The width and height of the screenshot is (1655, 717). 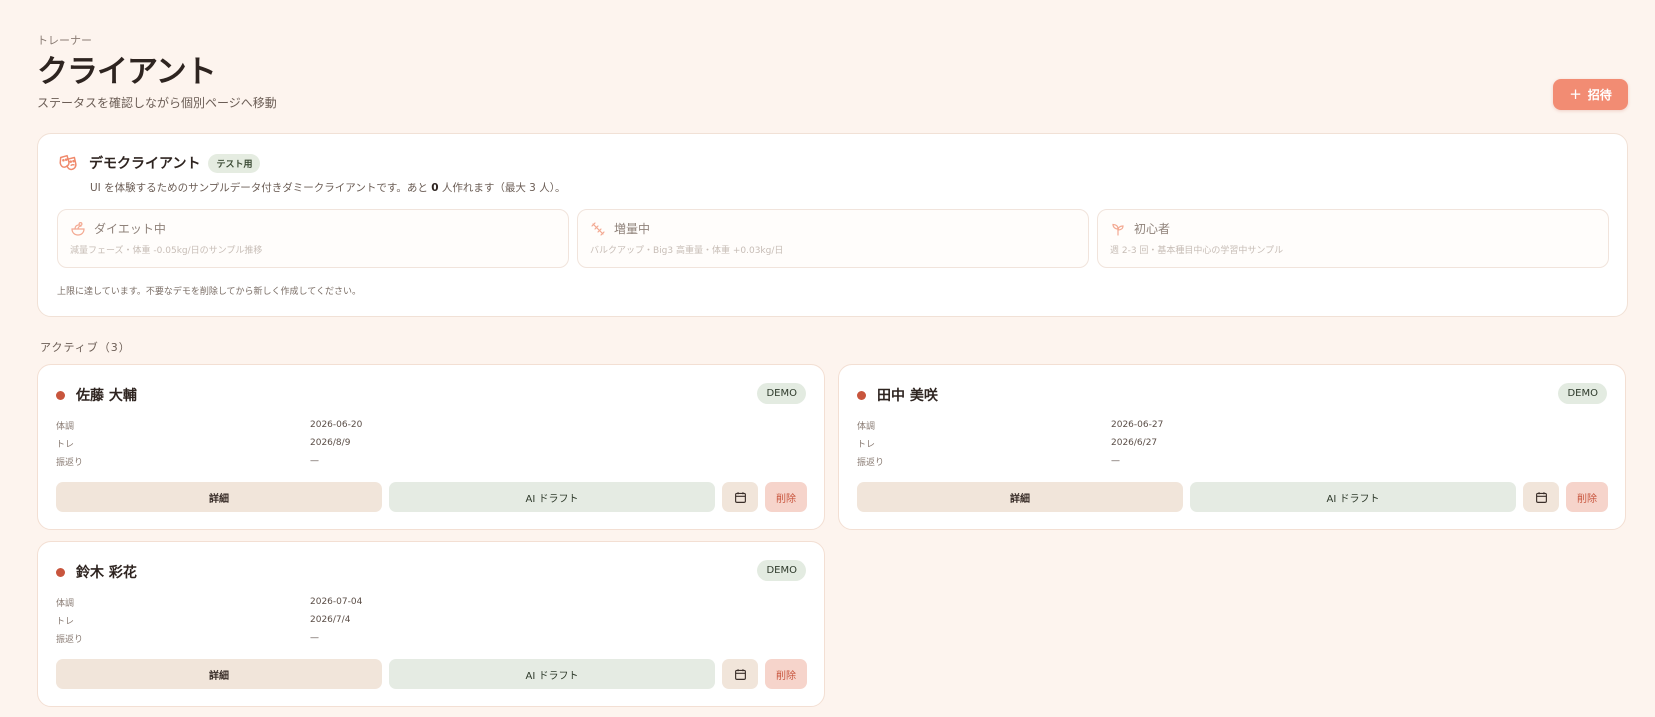 What do you see at coordinates (336, 425) in the screenshot?
I see `condition-value: 2026-06-20` at bounding box center [336, 425].